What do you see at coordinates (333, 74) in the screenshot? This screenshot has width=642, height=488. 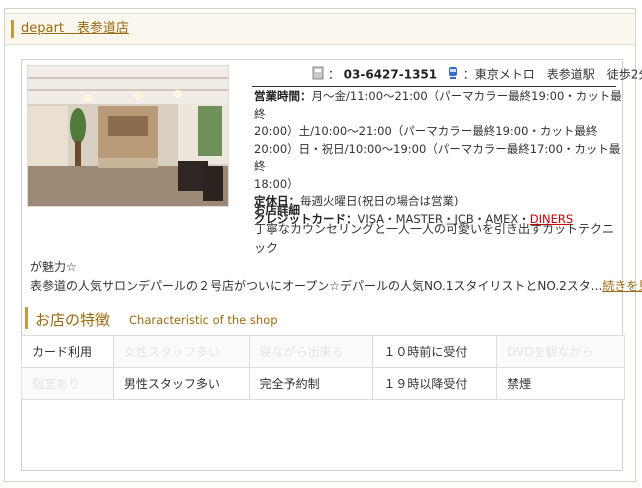 I see `phone-colon: ：` at bounding box center [333, 74].